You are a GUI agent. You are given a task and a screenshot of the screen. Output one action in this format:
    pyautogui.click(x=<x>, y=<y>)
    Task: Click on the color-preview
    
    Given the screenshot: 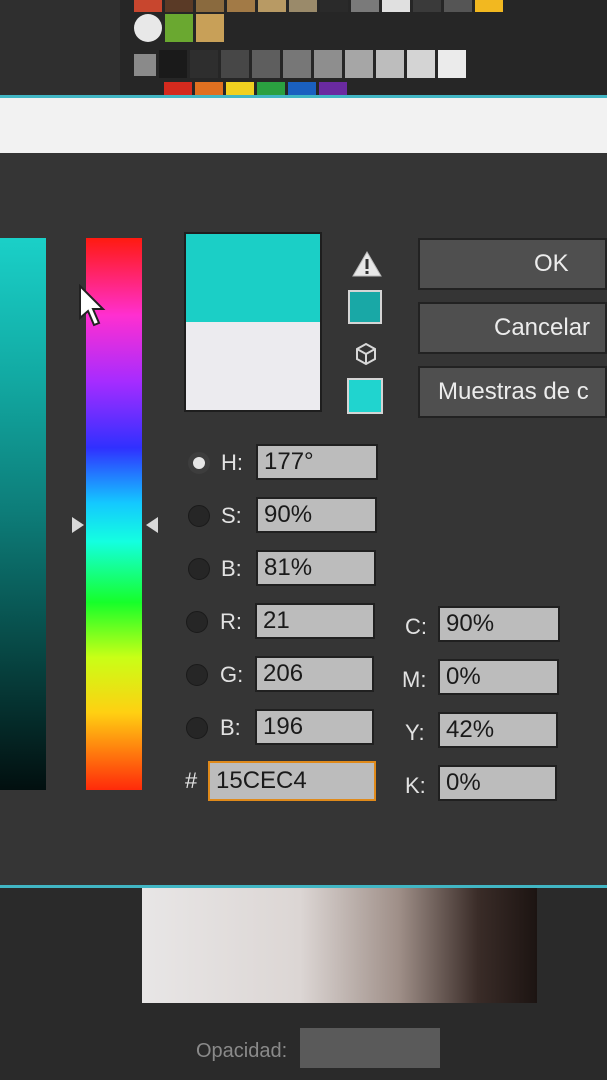 What is the action you would take?
    pyautogui.click(x=253, y=322)
    